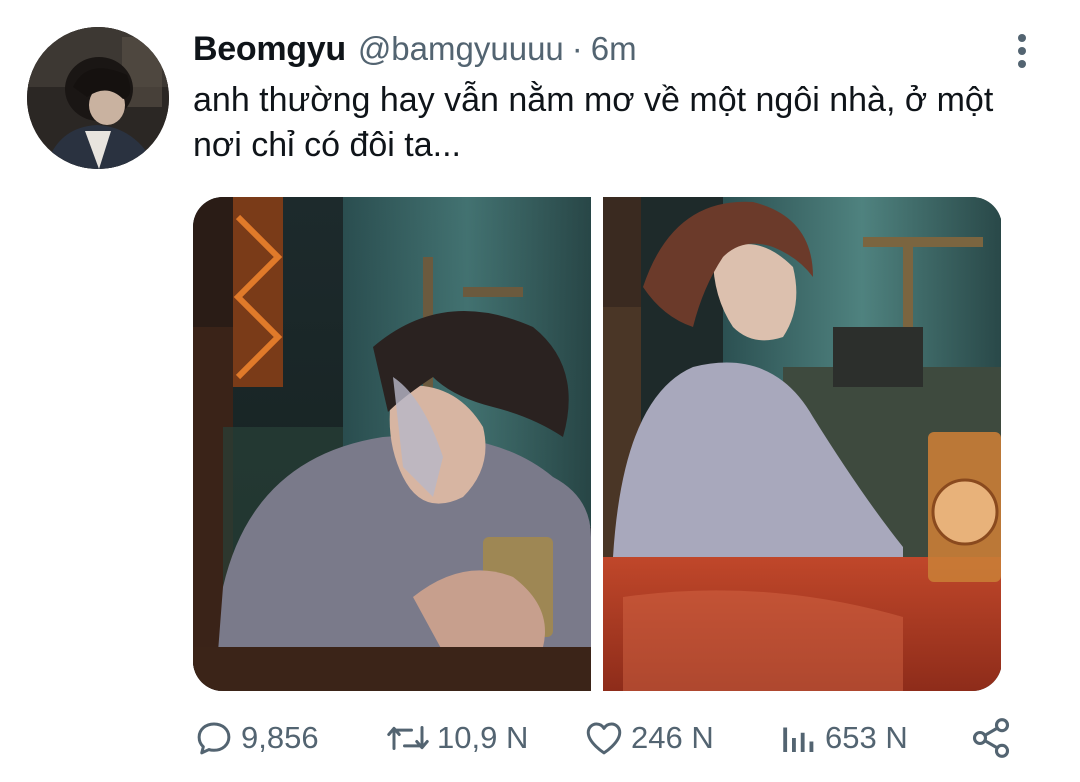 This screenshot has height=782, width=1080. Describe the element at coordinates (269, 49) in the screenshot. I see `display-name: Beomgyu` at that location.